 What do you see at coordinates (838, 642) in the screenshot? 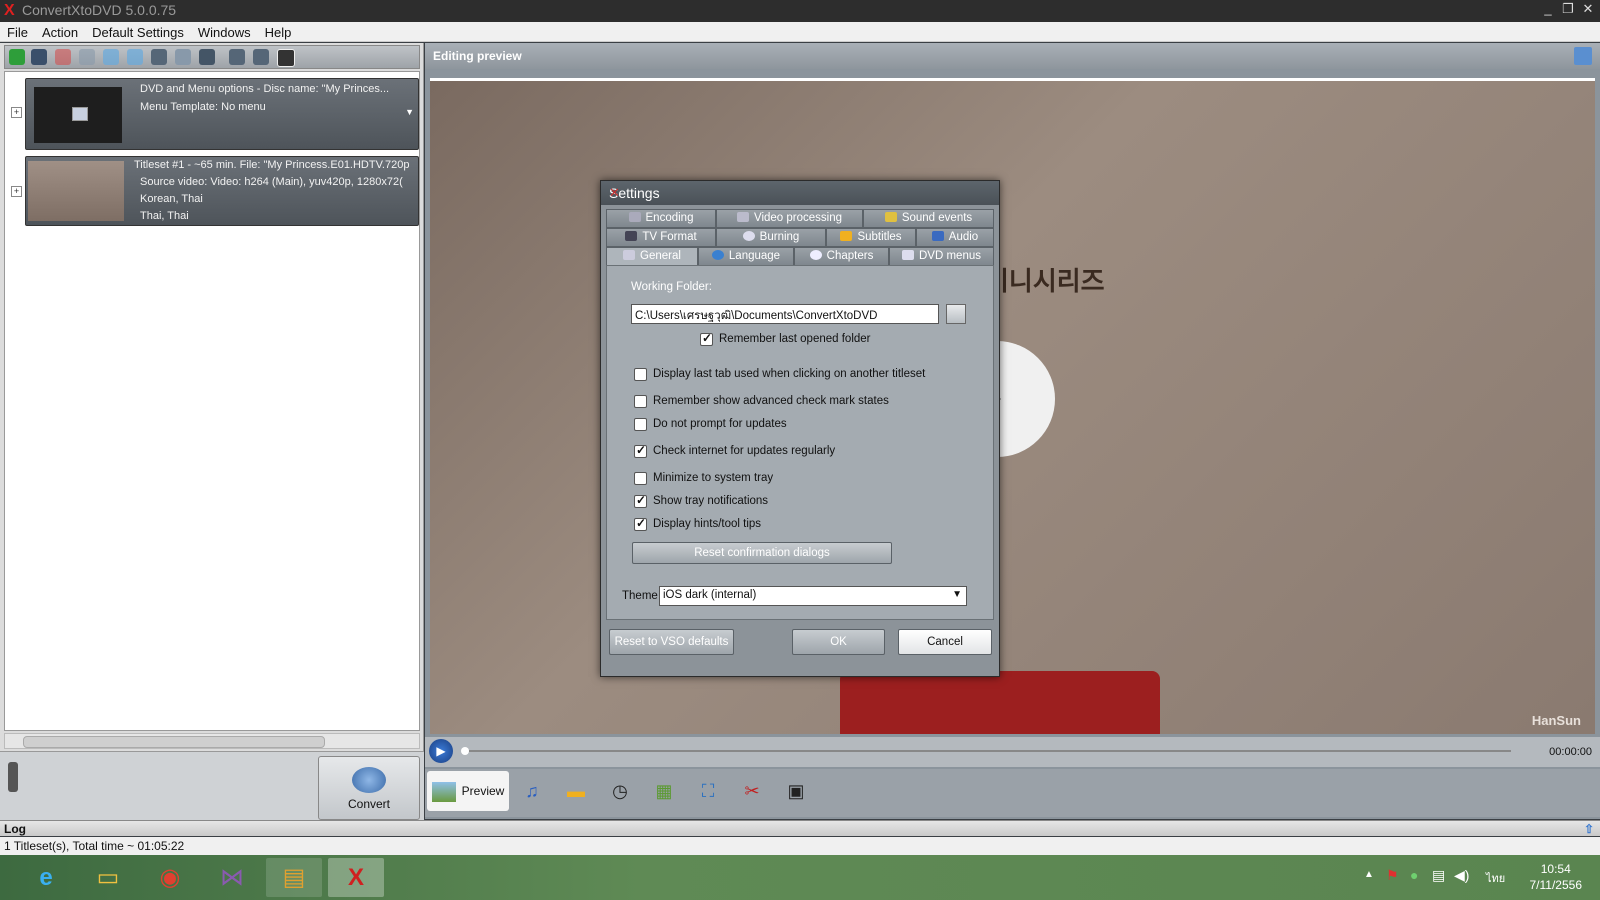
I see `ok-button: OK` at bounding box center [838, 642].